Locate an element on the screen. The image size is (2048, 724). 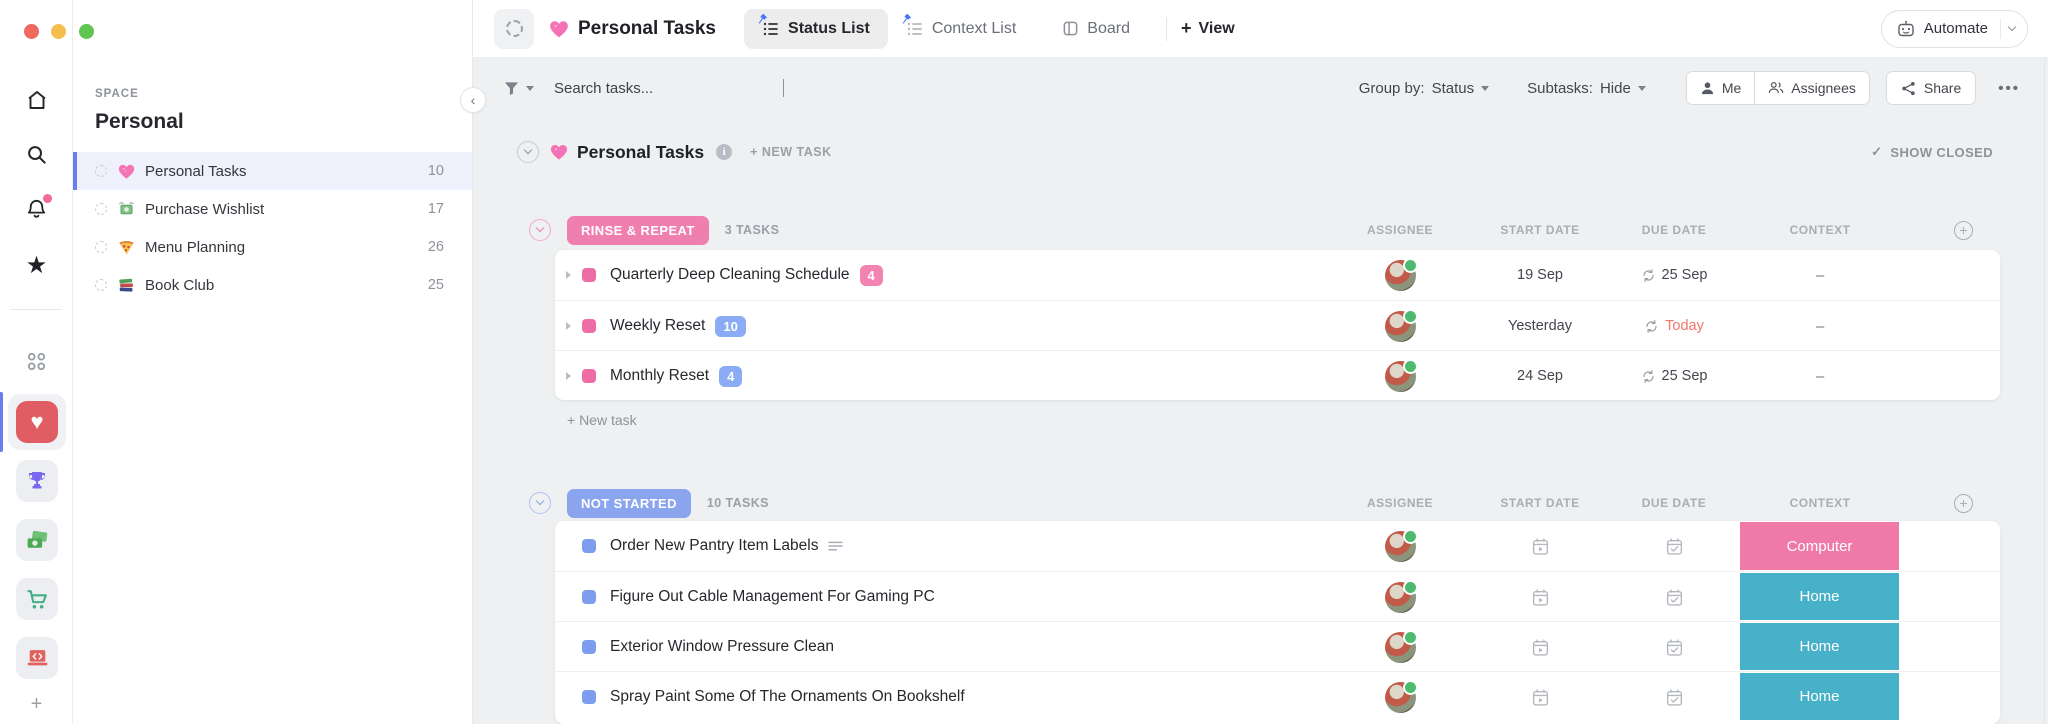
task-name: Weekly Reset is located at coordinates (657, 326).